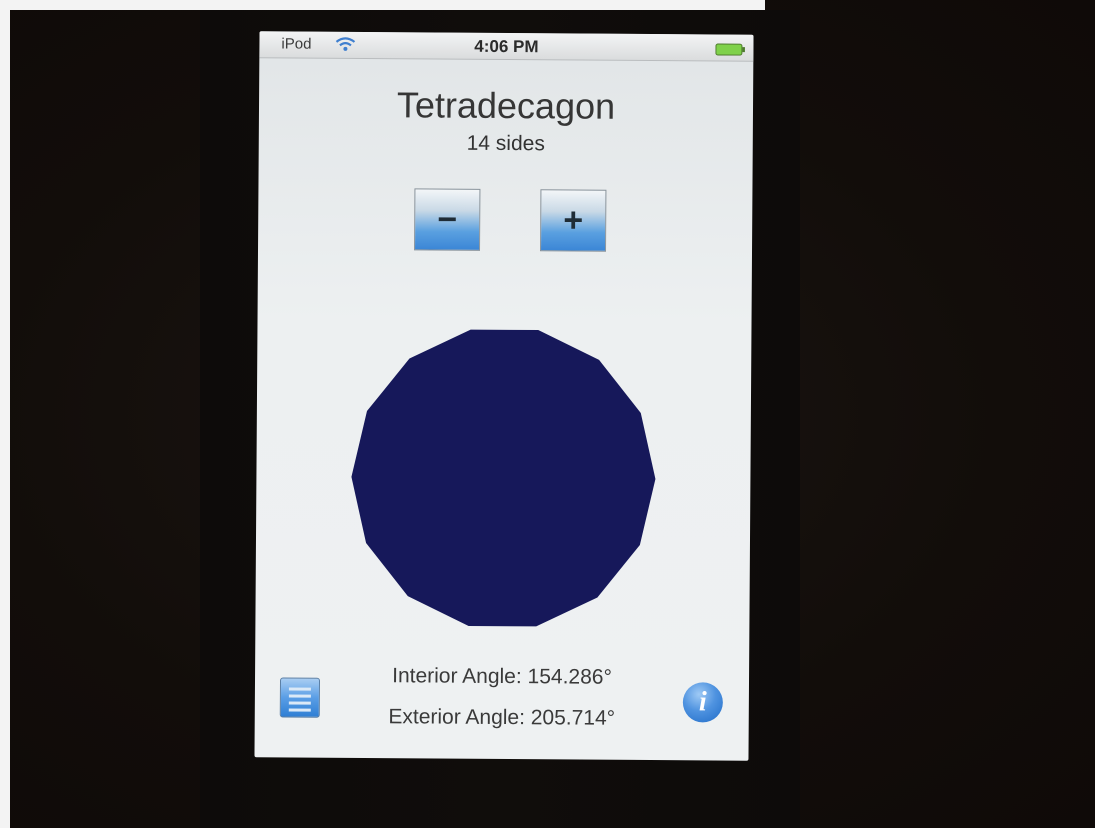 The width and height of the screenshot is (1095, 828). Describe the element at coordinates (5, 414) in the screenshot. I see `photo-border-left` at that location.